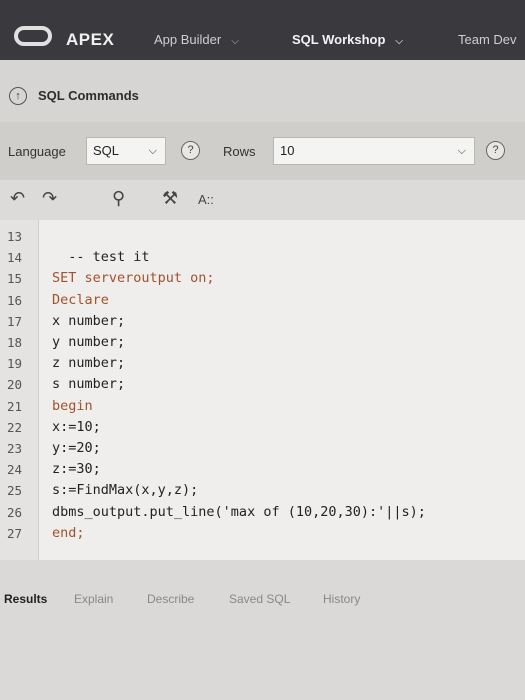 The image size is (525, 700). I want to click on rows-help-icon: ?, so click(495, 150).